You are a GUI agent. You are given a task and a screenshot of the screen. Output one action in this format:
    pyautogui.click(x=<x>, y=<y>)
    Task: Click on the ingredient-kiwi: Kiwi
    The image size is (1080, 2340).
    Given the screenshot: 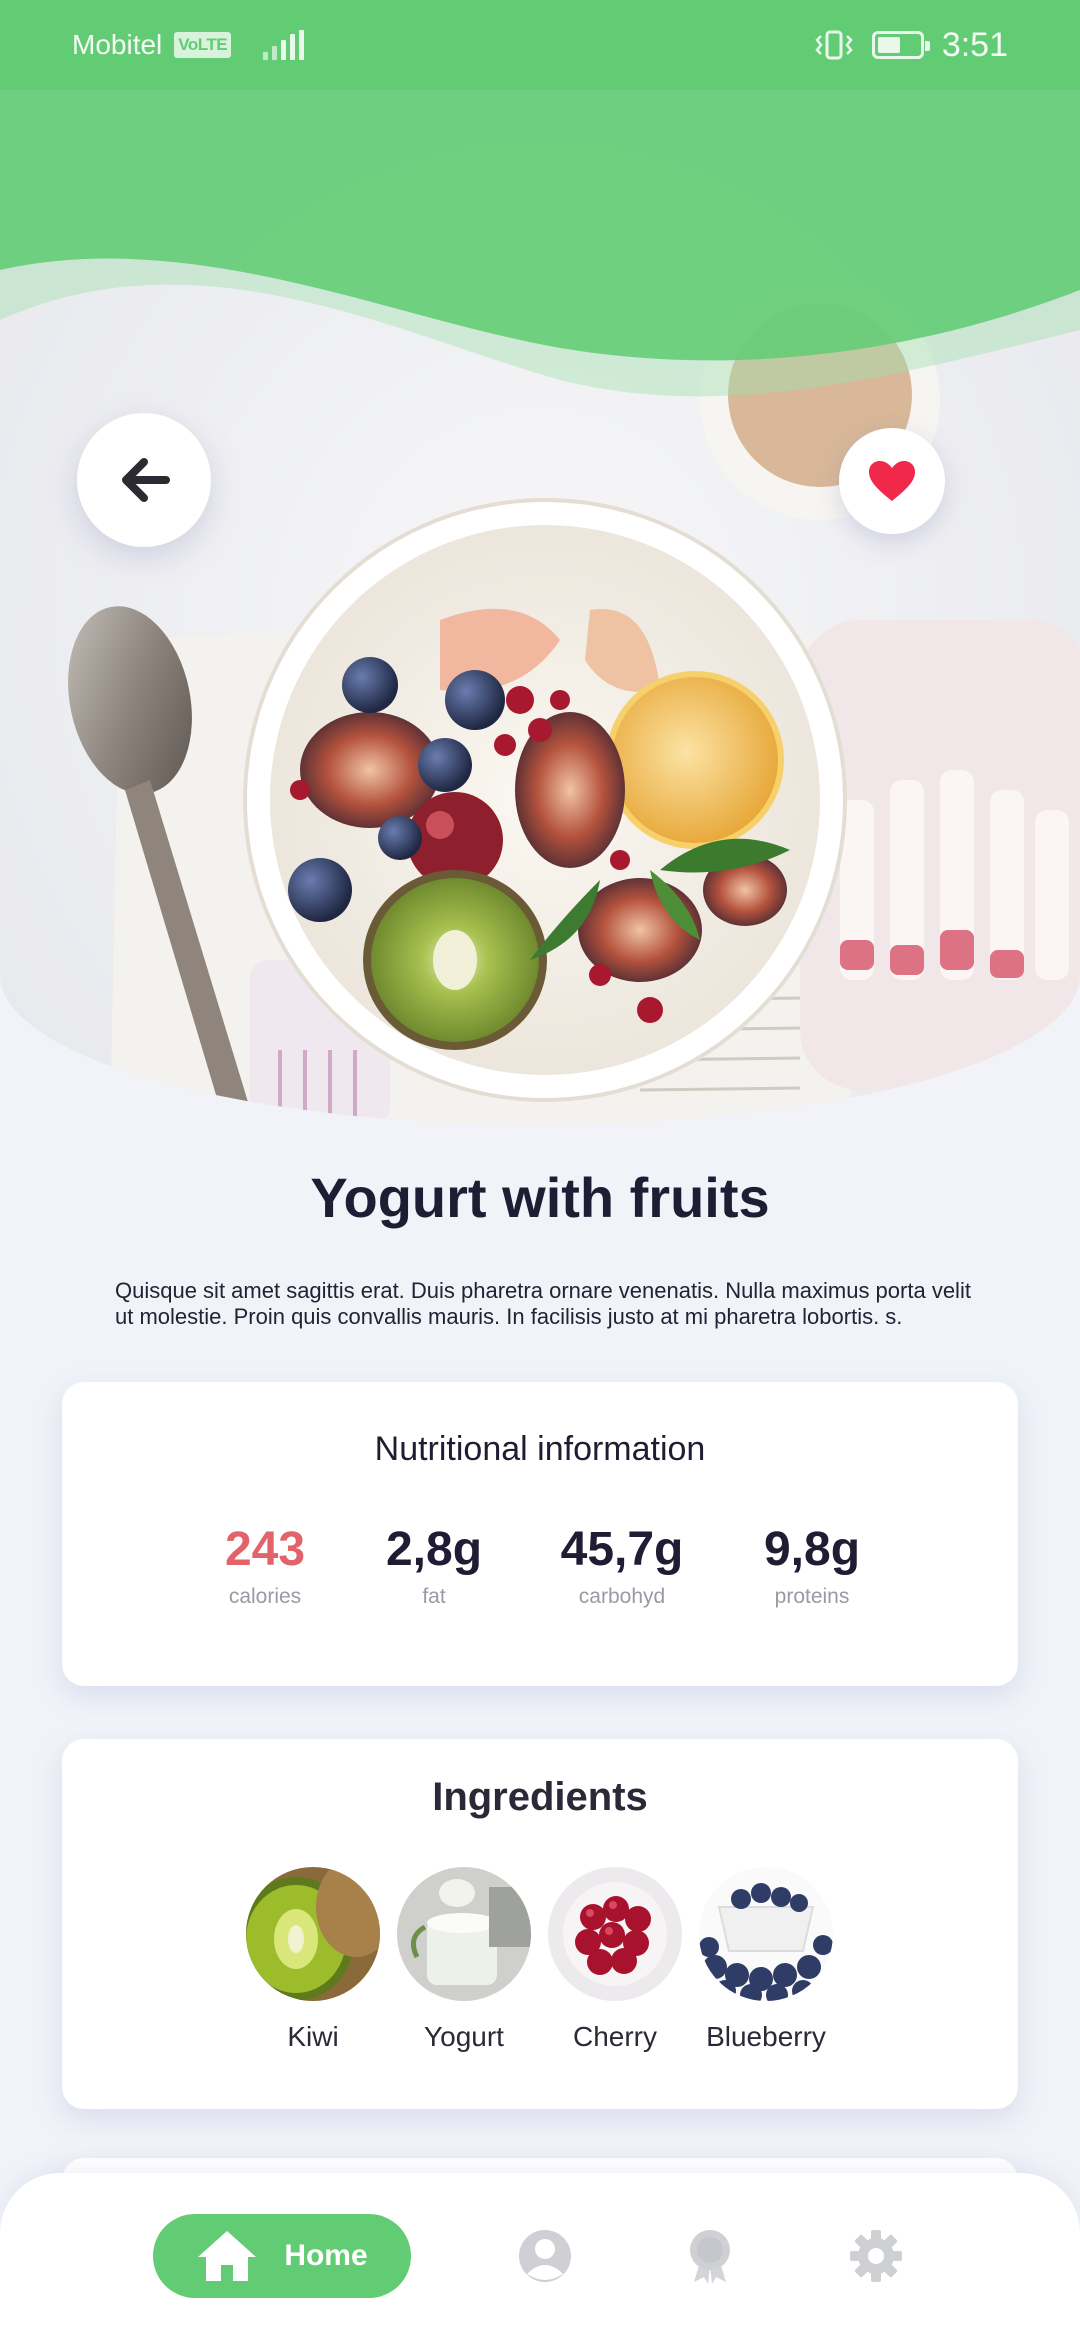 What is the action you would take?
    pyautogui.click(x=313, y=1960)
    